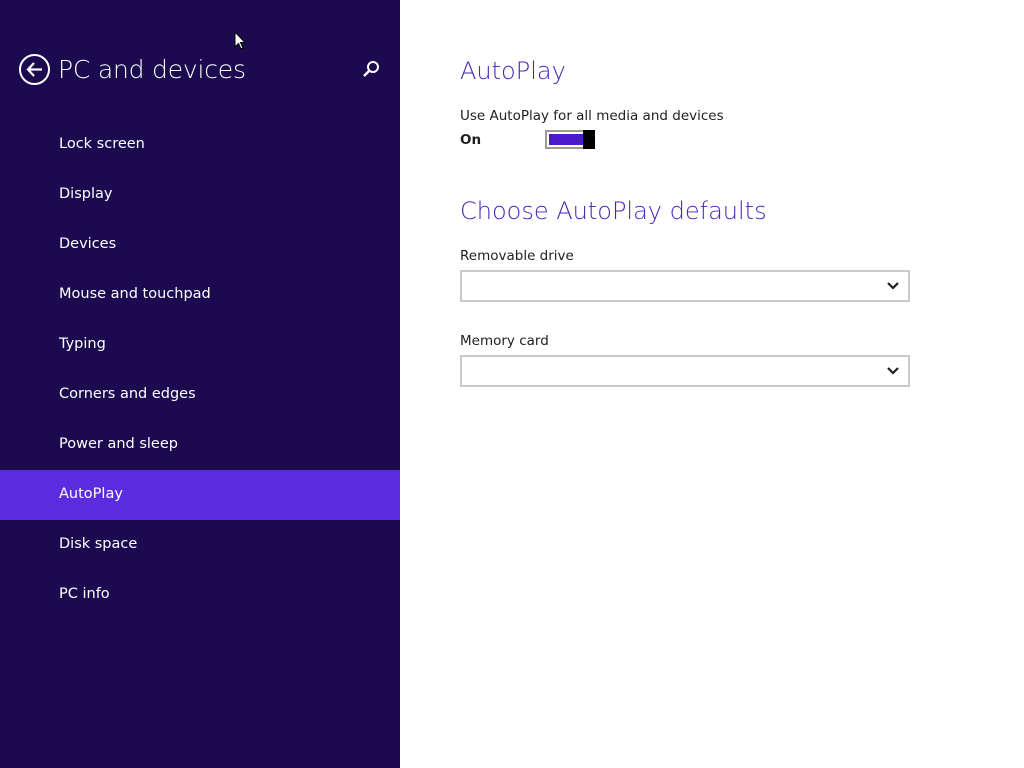  Describe the element at coordinates (127, 394) in the screenshot. I see `sidebar-item-label: Corners and edges` at that location.